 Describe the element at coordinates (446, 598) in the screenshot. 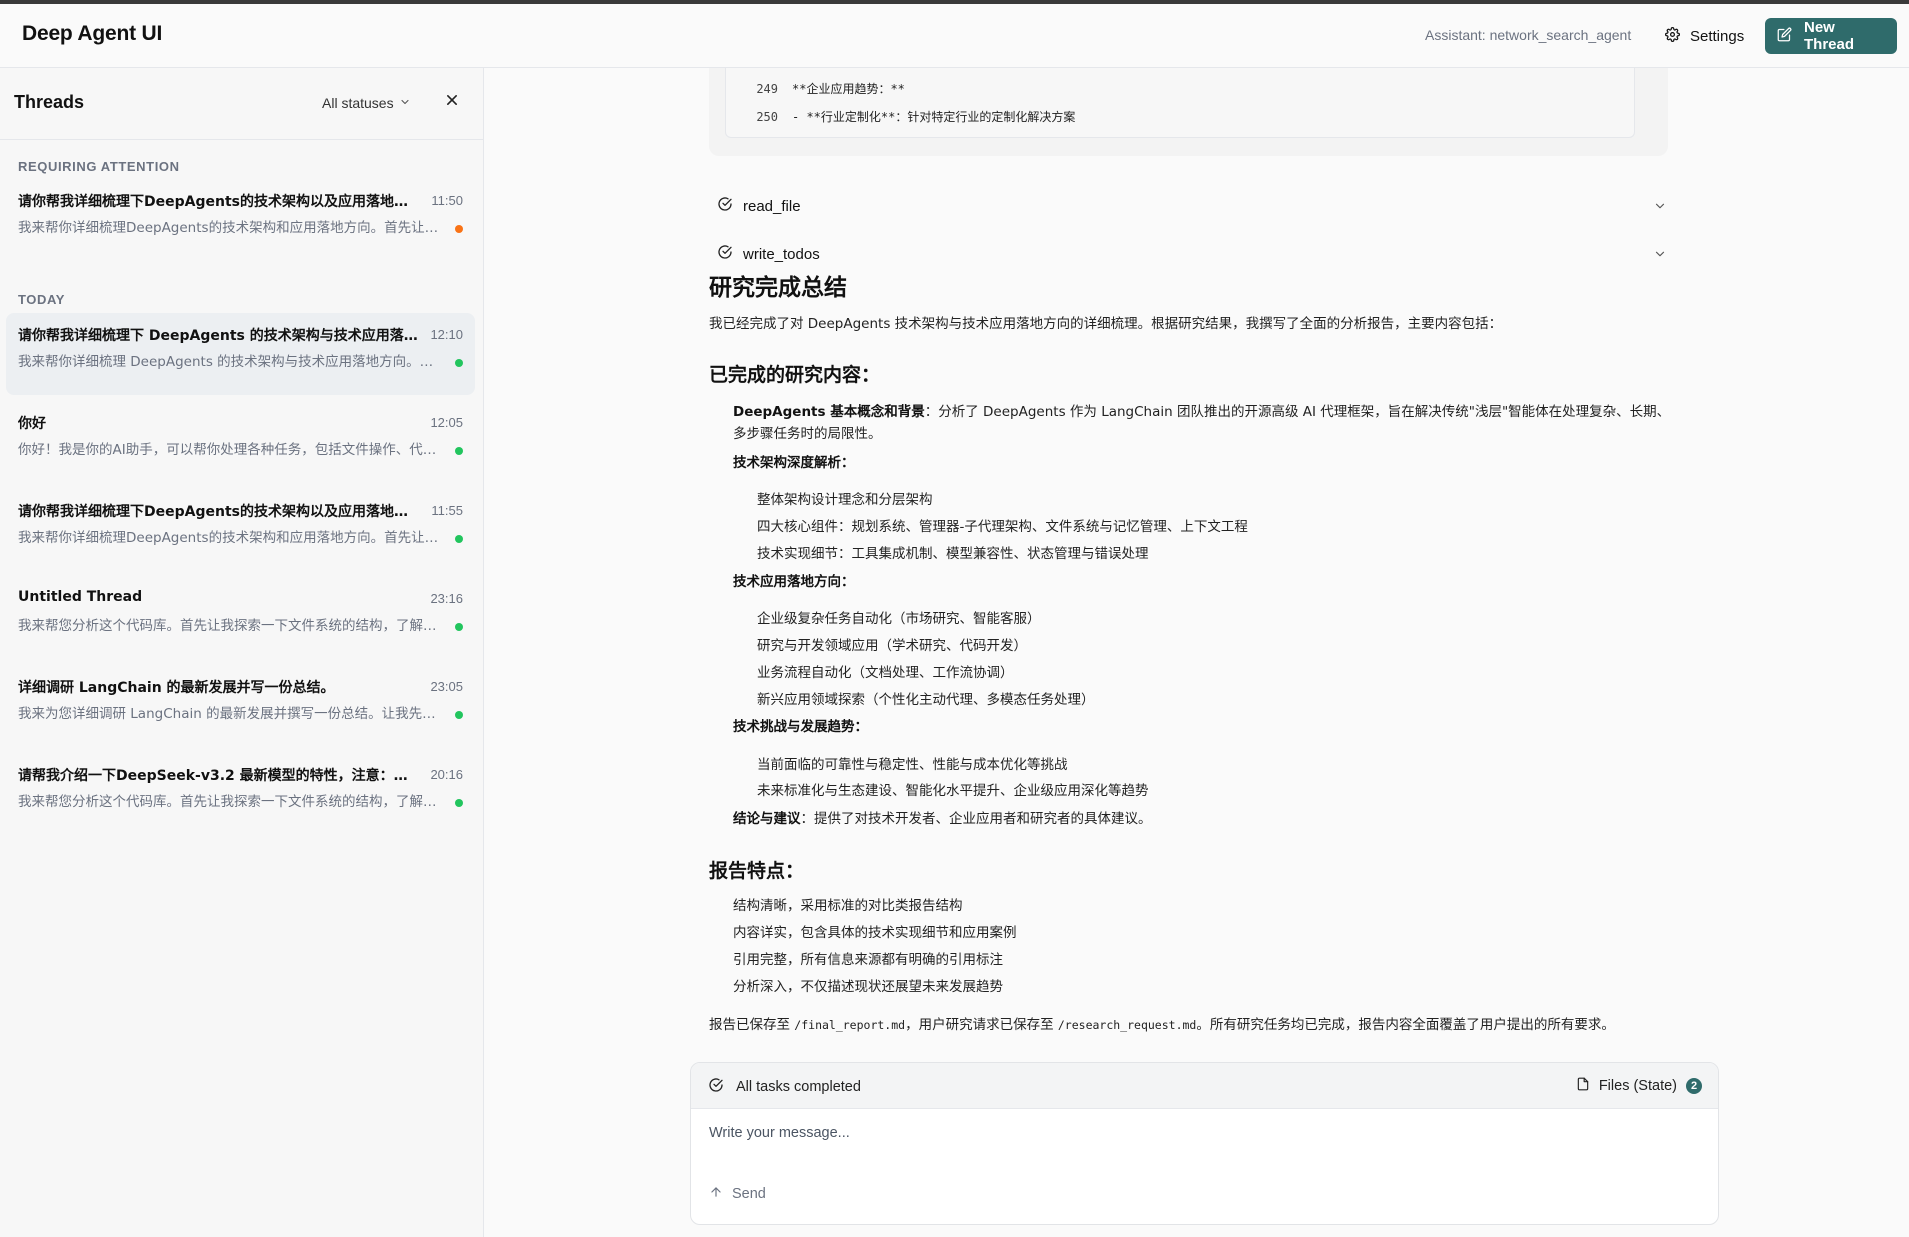

I see `thread-time: 23:16` at that location.